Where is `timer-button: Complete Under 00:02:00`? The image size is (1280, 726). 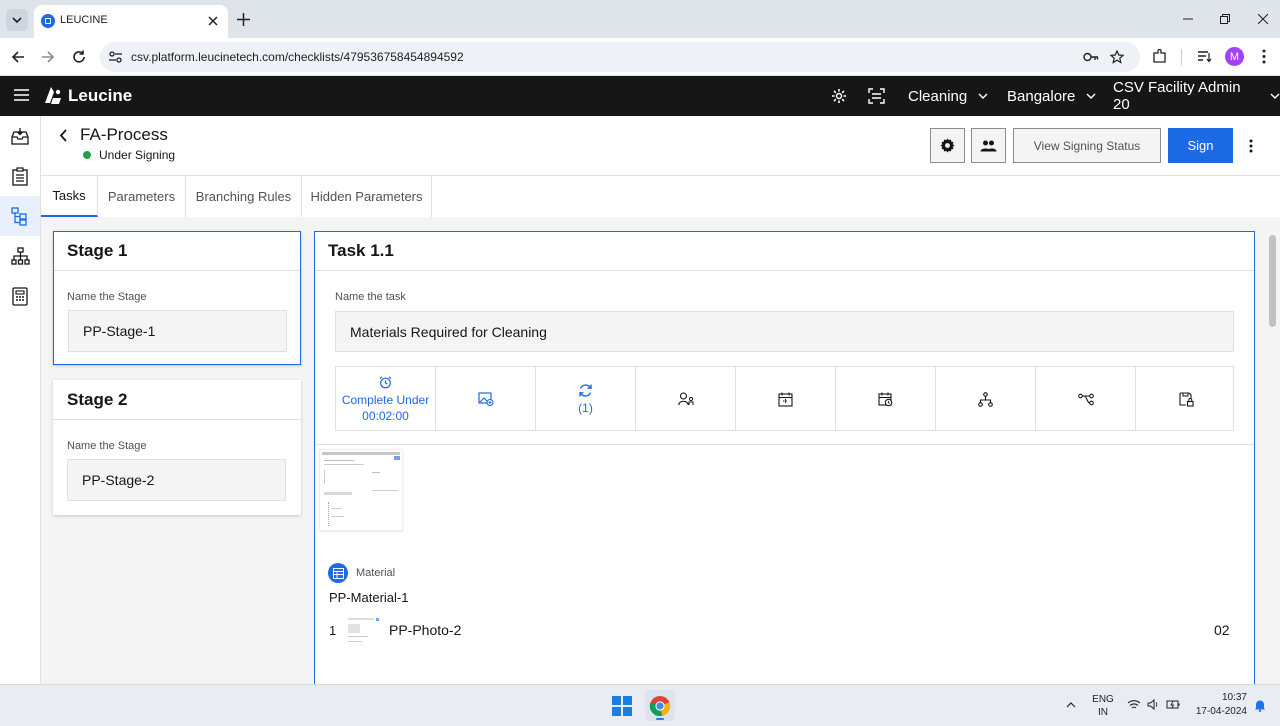 timer-button: Complete Under 00:02:00 is located at coordinates (386, 399).